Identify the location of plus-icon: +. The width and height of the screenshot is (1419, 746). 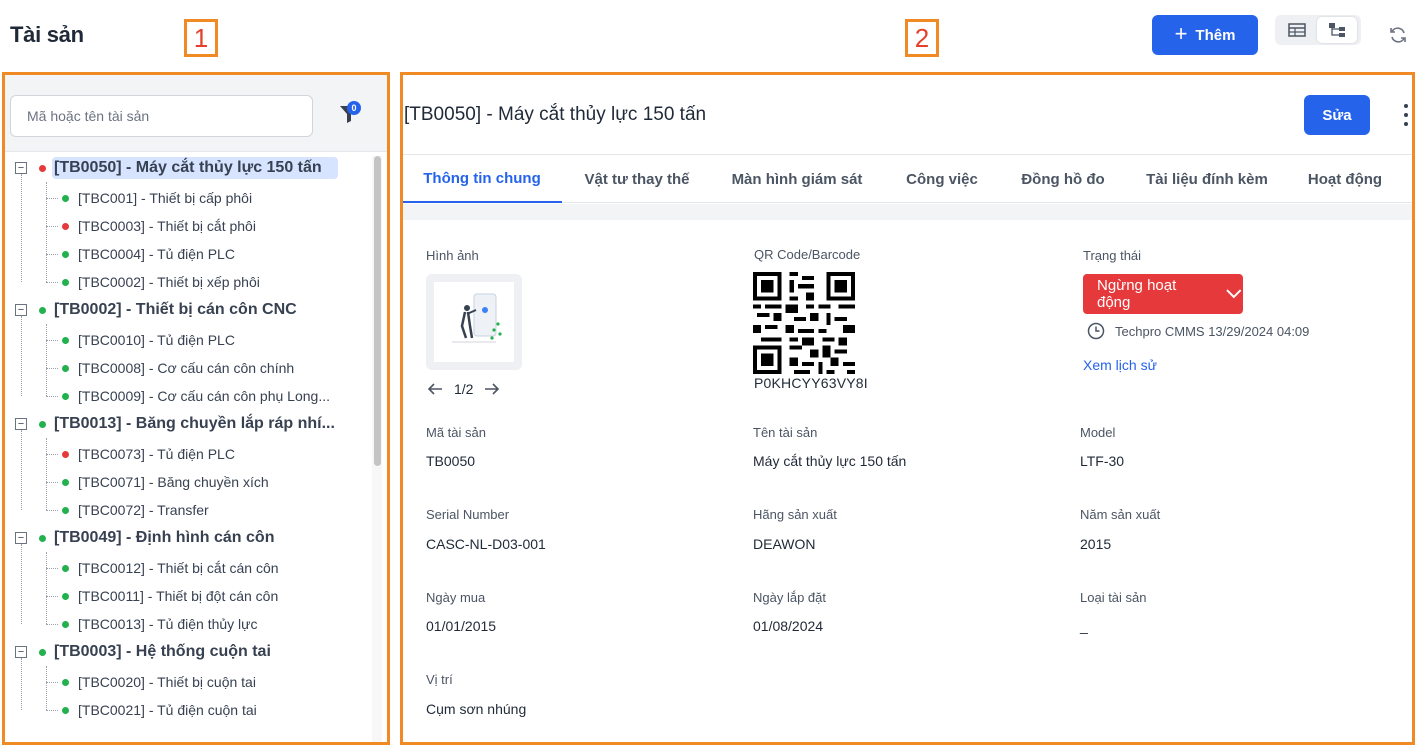
(1181, 33).